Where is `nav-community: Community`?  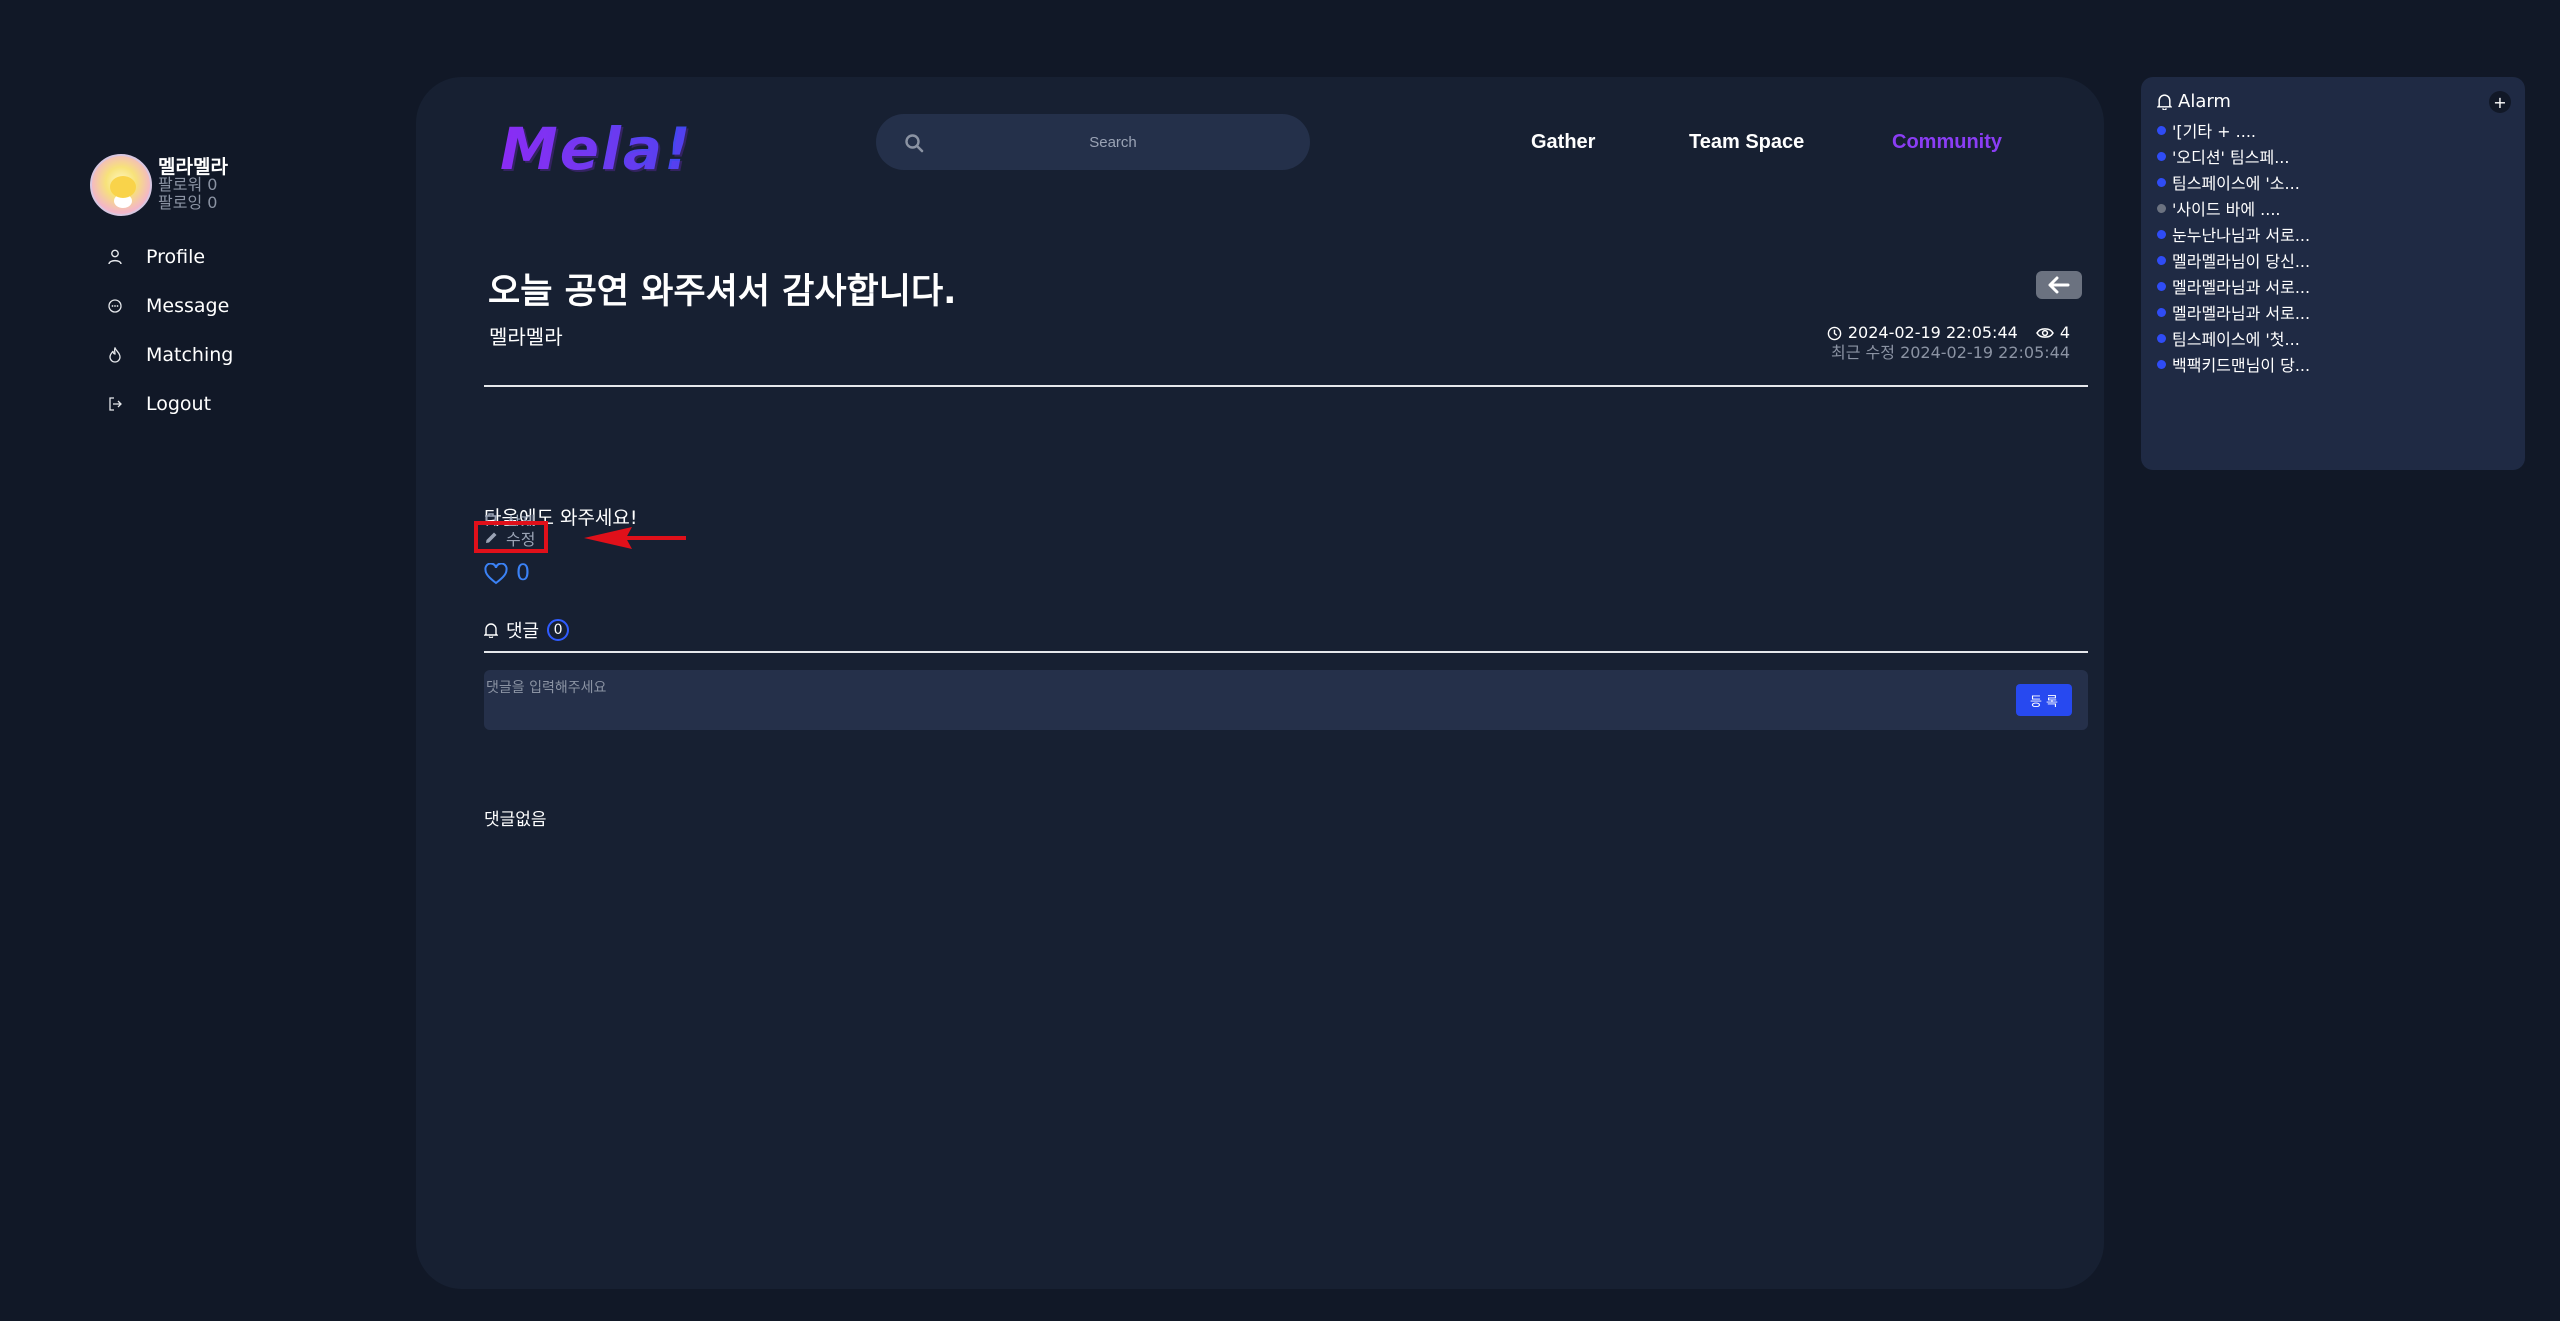 nav-community: Community is located at coordinates (1947, 142).